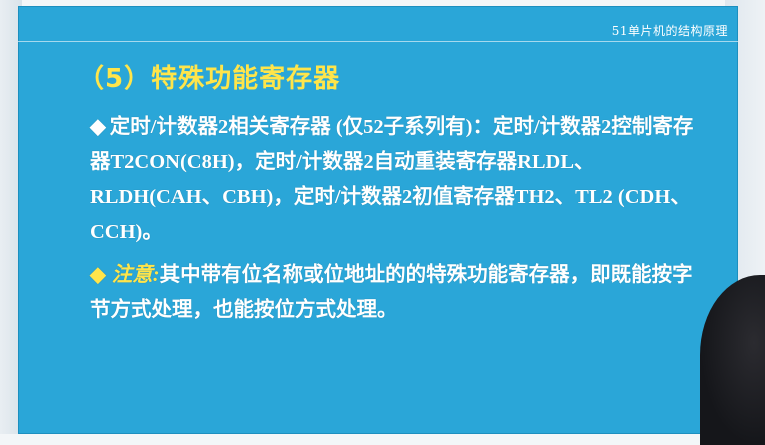 The image size is (765, 445). I want to click on header-divider, so click(378, 41).